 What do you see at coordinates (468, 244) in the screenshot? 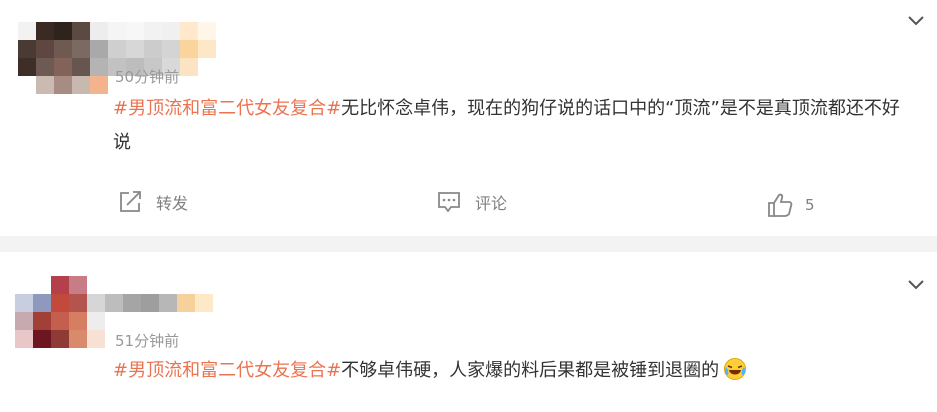
I see `separator` at bounding box center [468, 244].